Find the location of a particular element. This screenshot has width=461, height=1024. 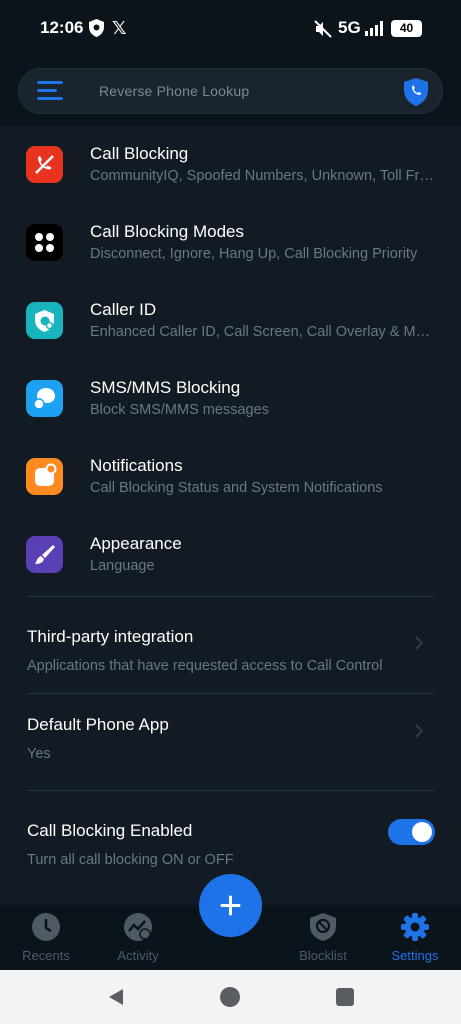

search-bar: Reverse Phone Lookup is located at coordinates (230, 91).